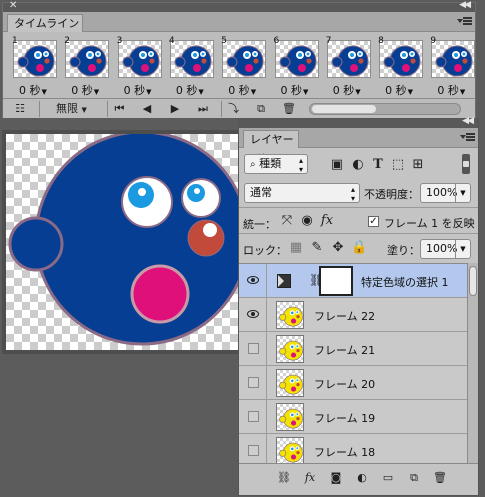  Describe the element at coordinates (261, 109) in the screenshot. I see `duplicate-frame-icon: ⧉` at that location.